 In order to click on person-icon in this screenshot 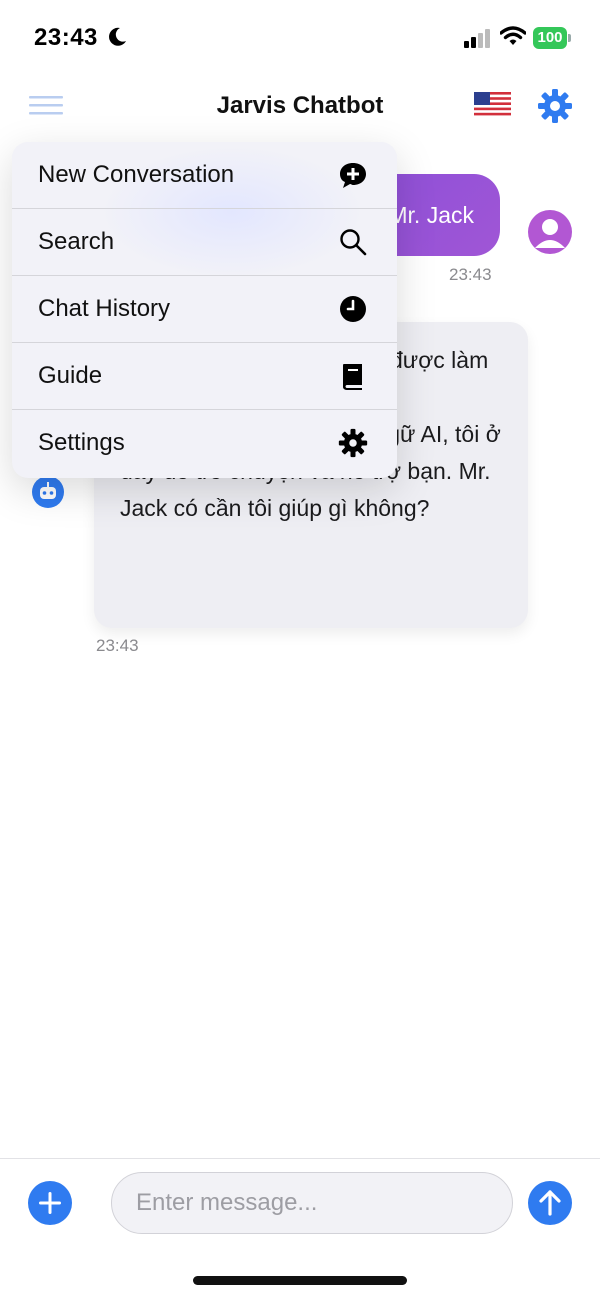, I will do `click(550, 233)`.